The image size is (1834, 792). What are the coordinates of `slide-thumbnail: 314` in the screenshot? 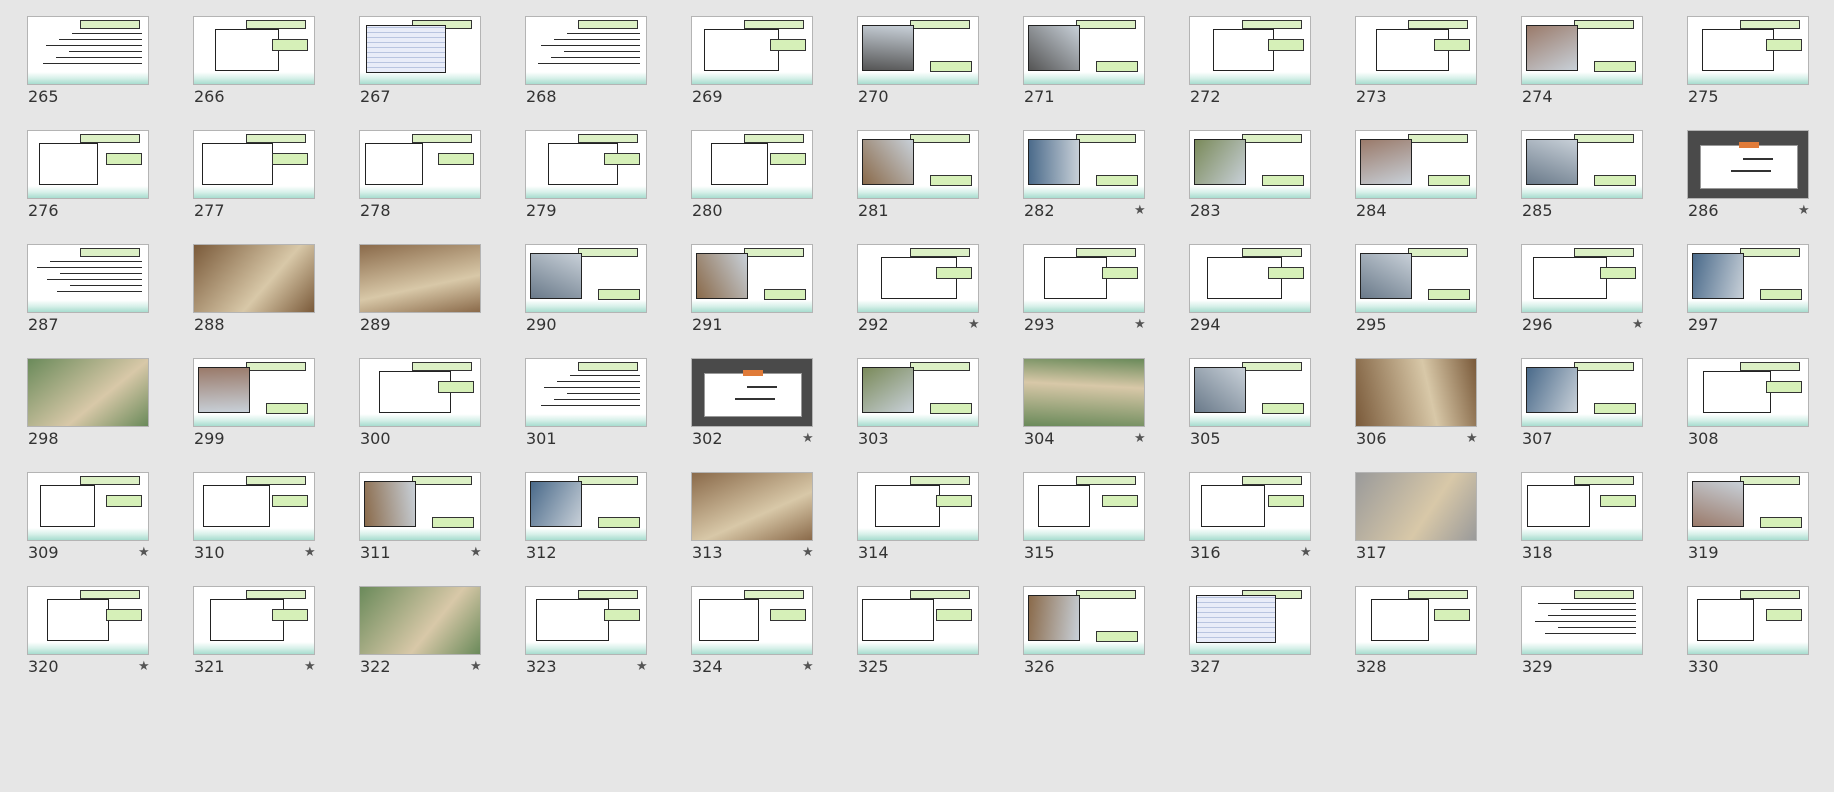 It's located at (913, 516).